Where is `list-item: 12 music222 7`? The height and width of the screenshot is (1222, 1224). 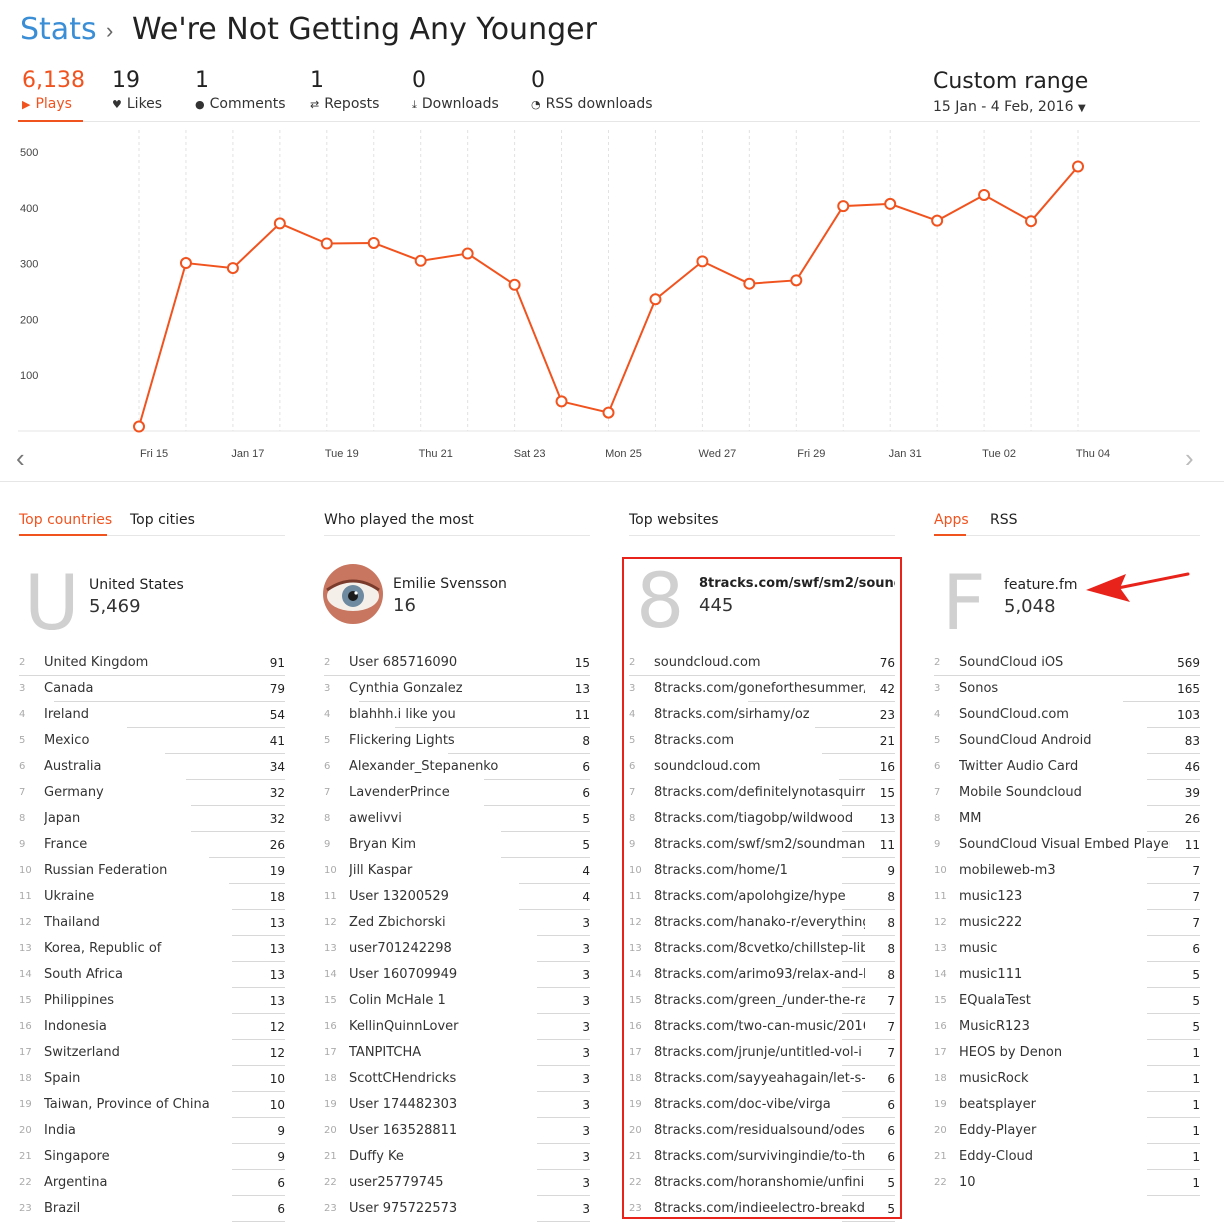 list-item: 12 music222 7 is located at coordinates (1067, 923).